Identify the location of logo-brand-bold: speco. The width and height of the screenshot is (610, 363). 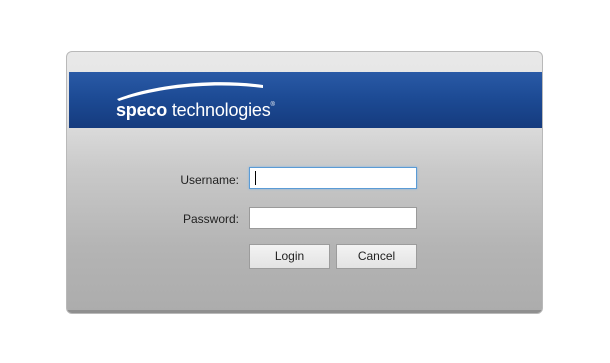
(142, 110).